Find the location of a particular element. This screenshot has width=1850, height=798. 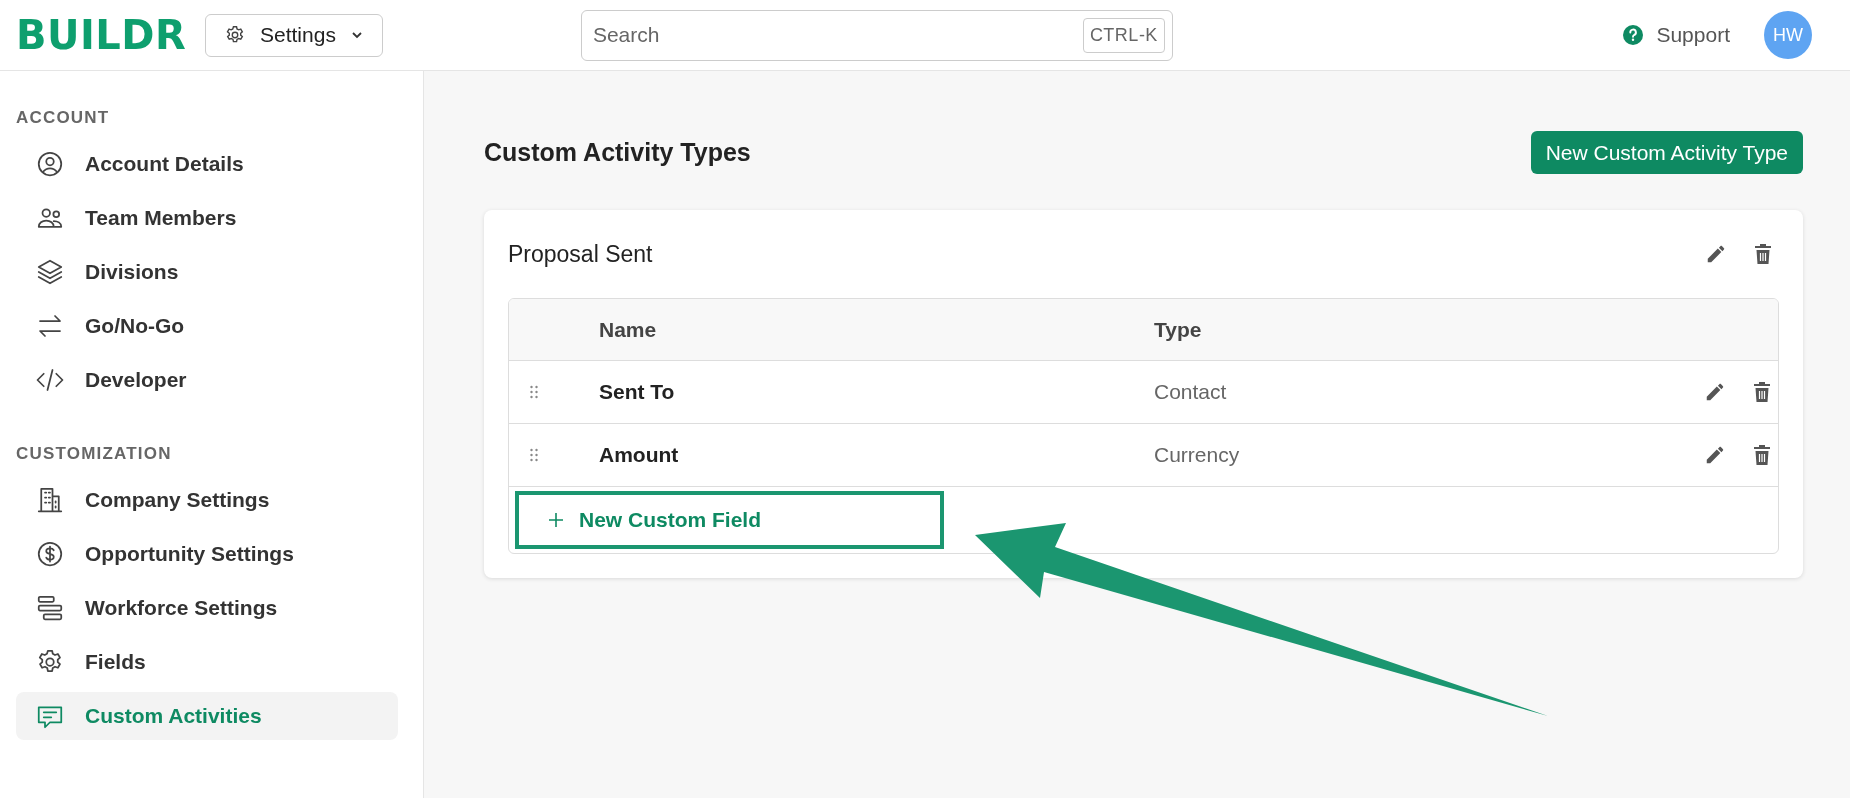

plus-icon is located at coordinates (556, 520).